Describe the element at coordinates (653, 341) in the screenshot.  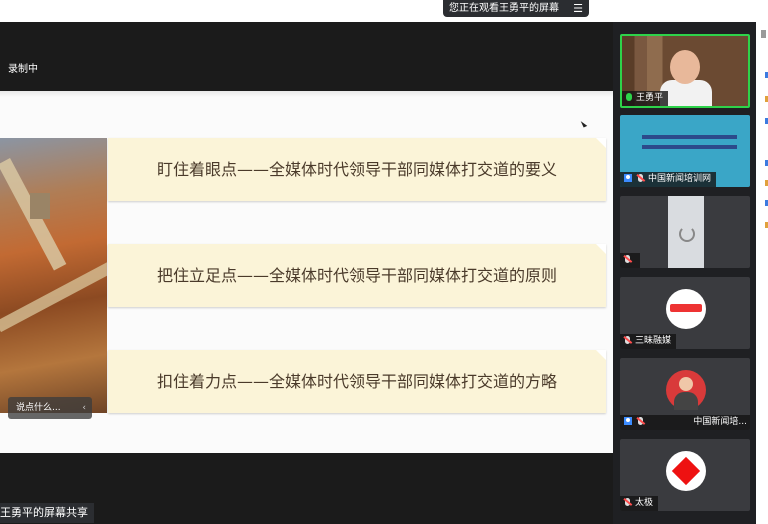
I see `participant-name: 三昧融媒` at that location.